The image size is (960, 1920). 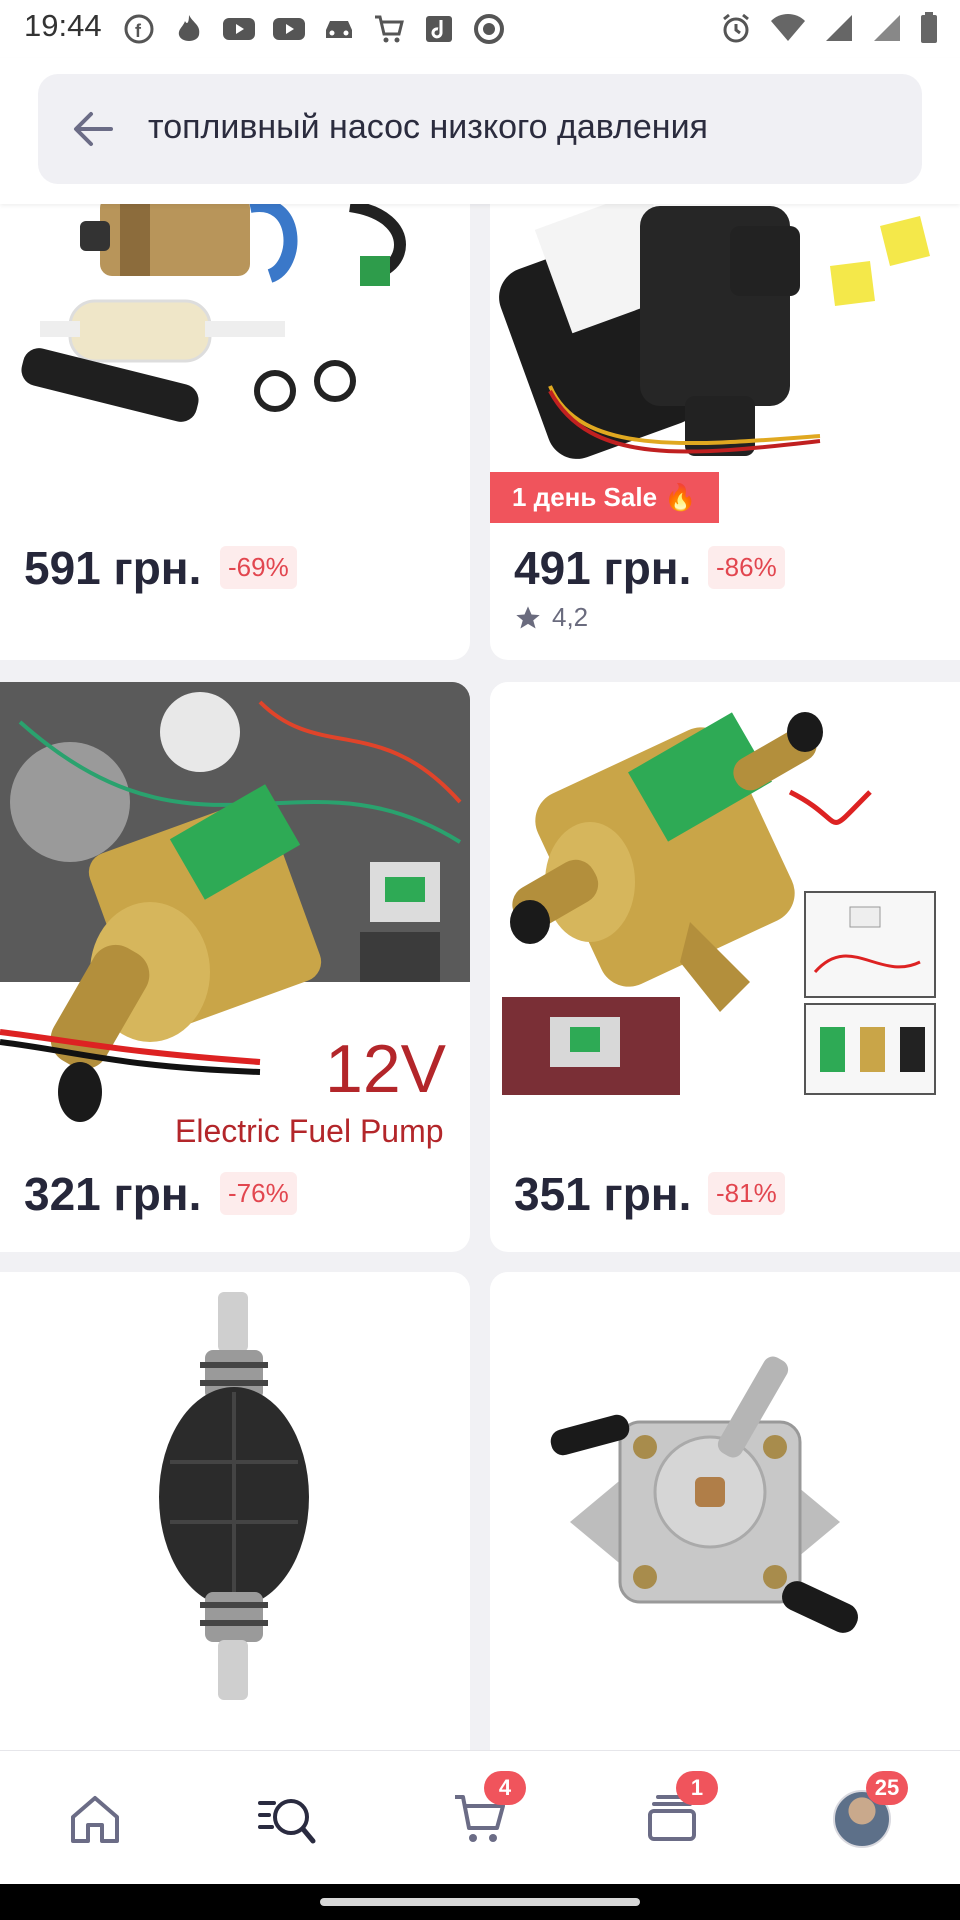 What do you see at coordinates (386, 1069) in the screenshot?
I see `voltage-label: 12V` at bounding box center [386, 1069].